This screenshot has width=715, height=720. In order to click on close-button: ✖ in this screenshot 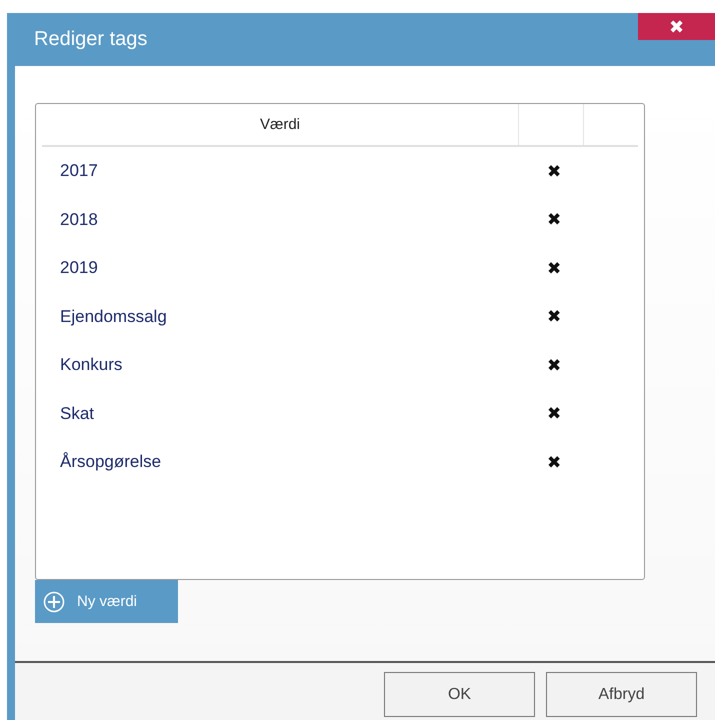, I will do `click(676, 26)`.